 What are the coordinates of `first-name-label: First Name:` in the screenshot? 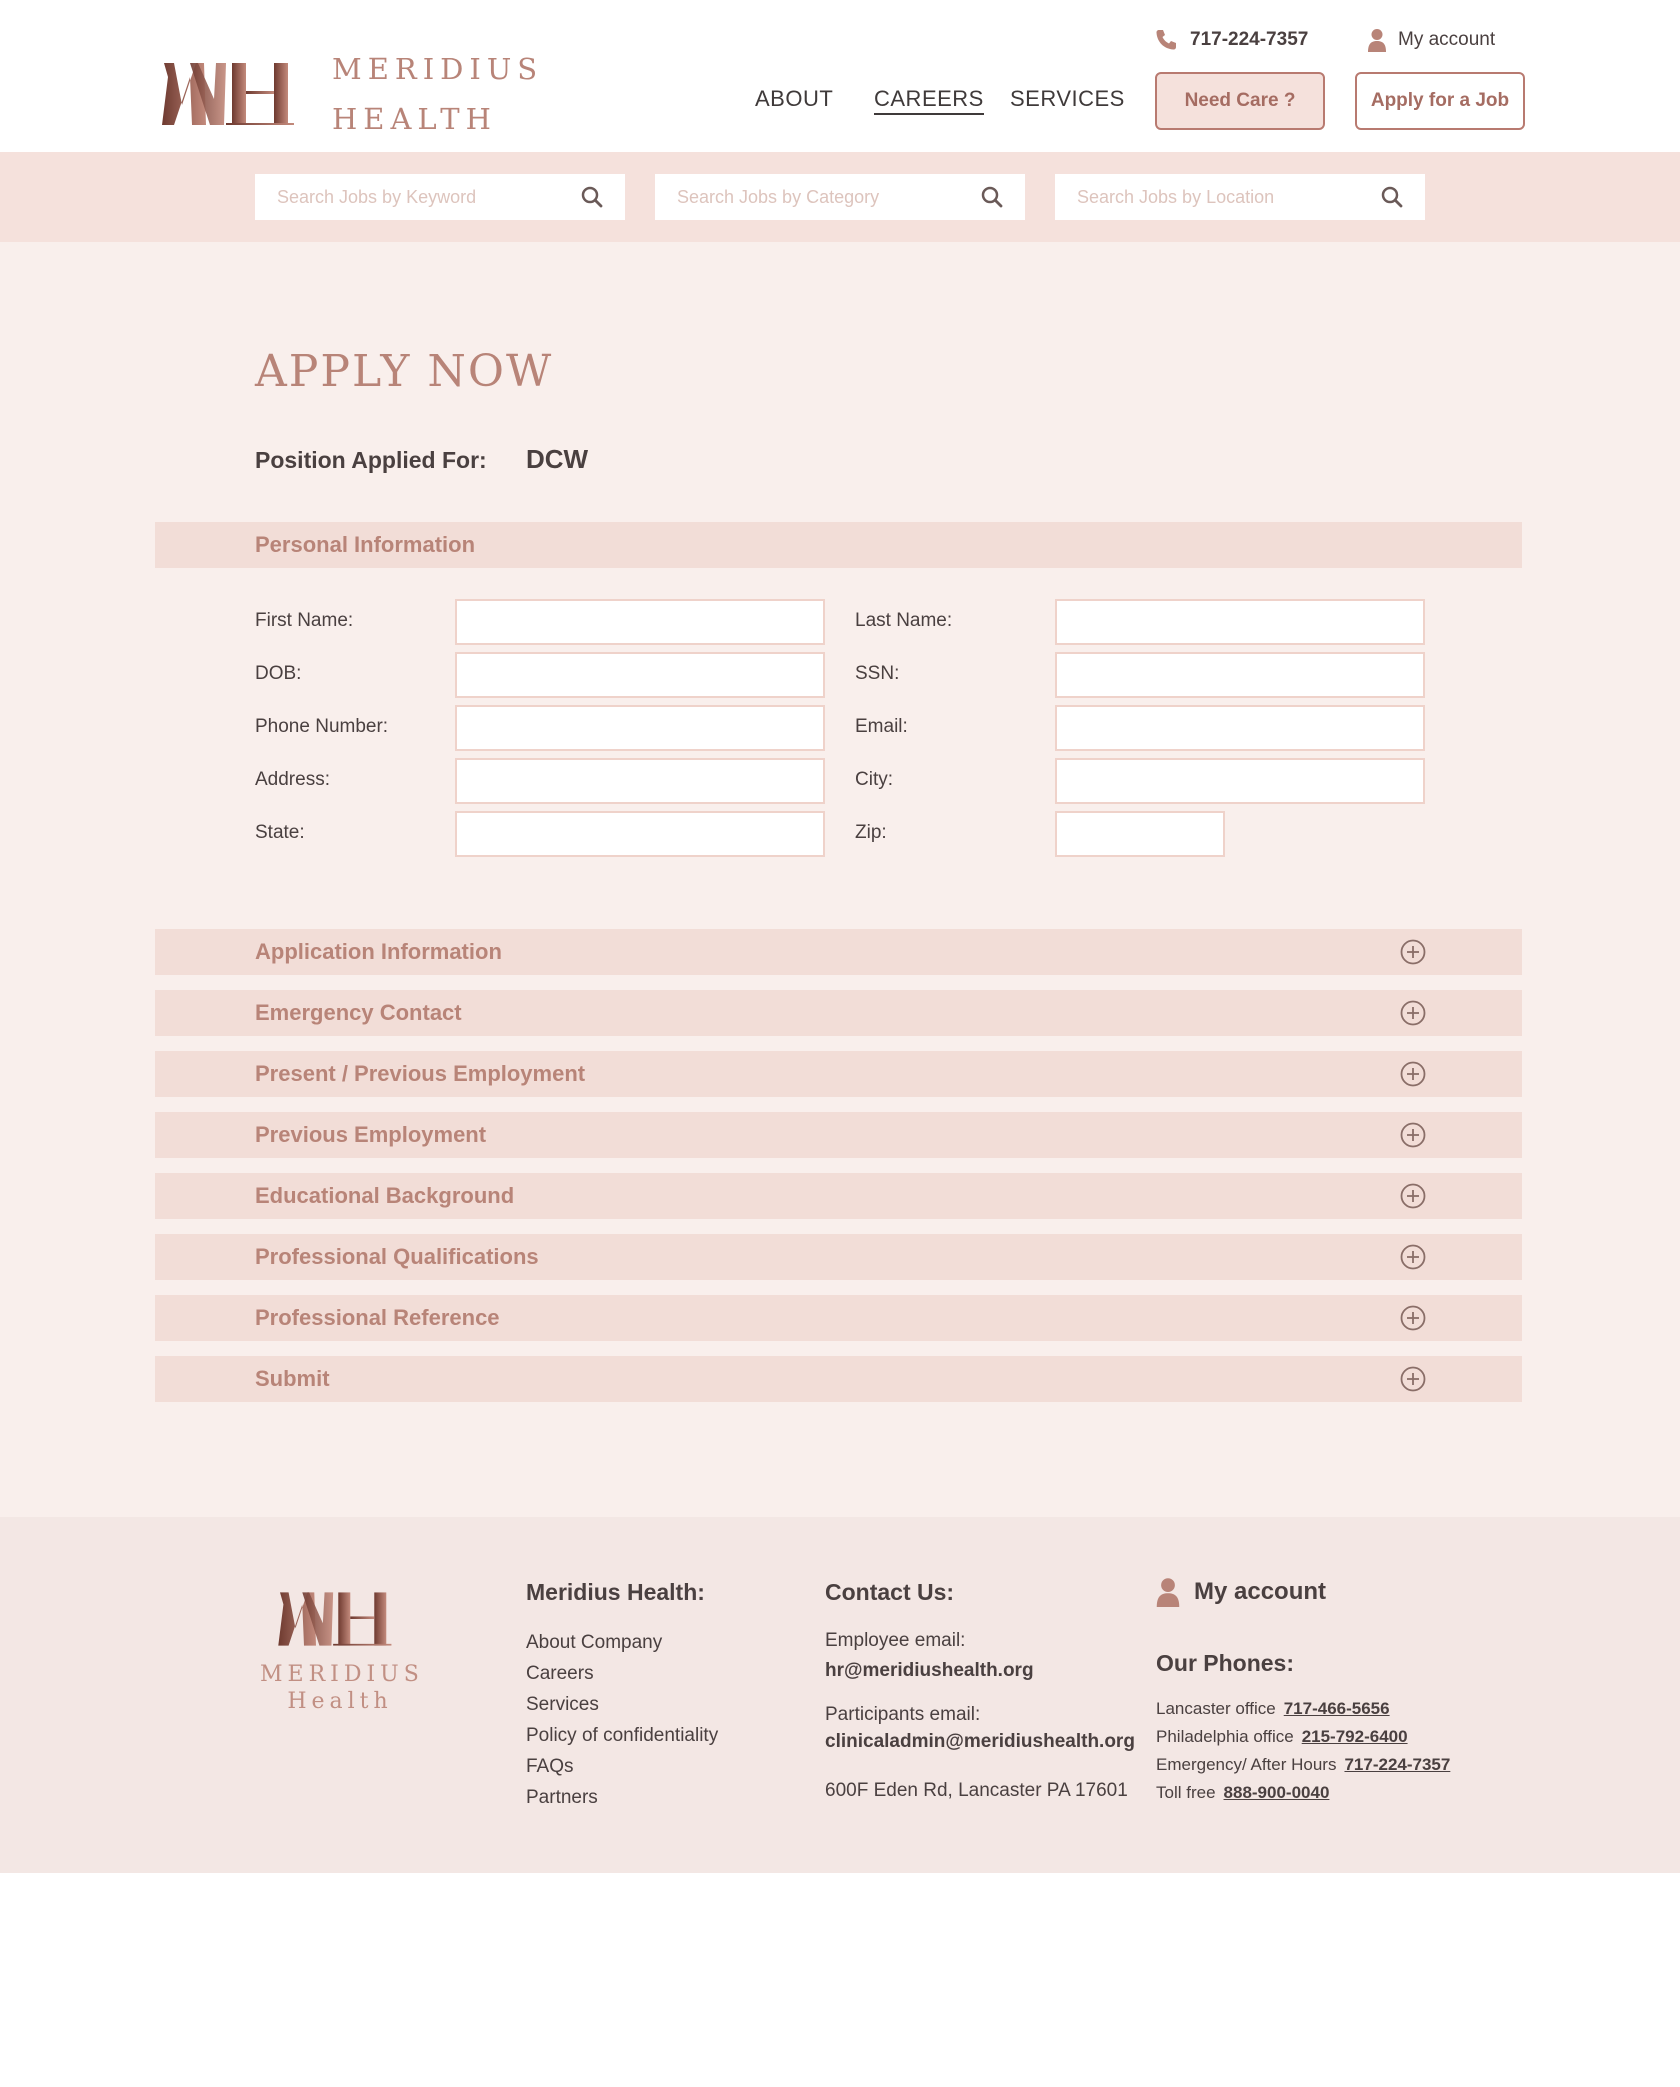 It's located at (304, 620).